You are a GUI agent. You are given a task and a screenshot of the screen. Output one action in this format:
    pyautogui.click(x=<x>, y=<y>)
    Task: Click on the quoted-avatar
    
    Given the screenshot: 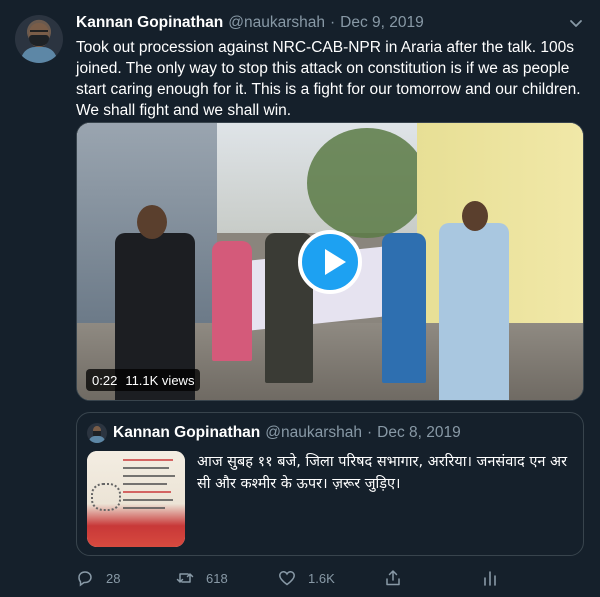 What is the action you would take?
    pyautogui.click(x=97, y=433)
    